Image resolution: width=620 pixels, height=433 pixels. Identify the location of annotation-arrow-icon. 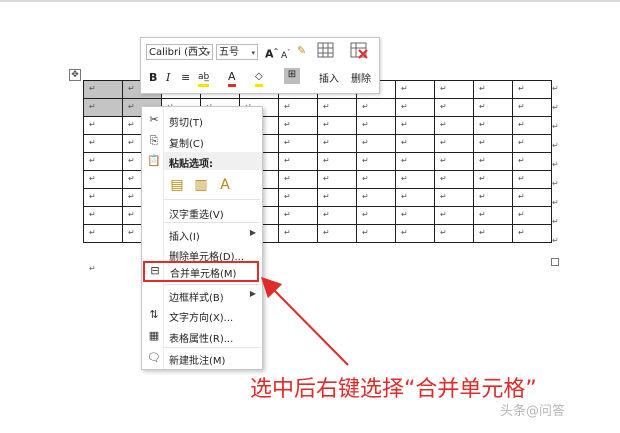
(304, 321).